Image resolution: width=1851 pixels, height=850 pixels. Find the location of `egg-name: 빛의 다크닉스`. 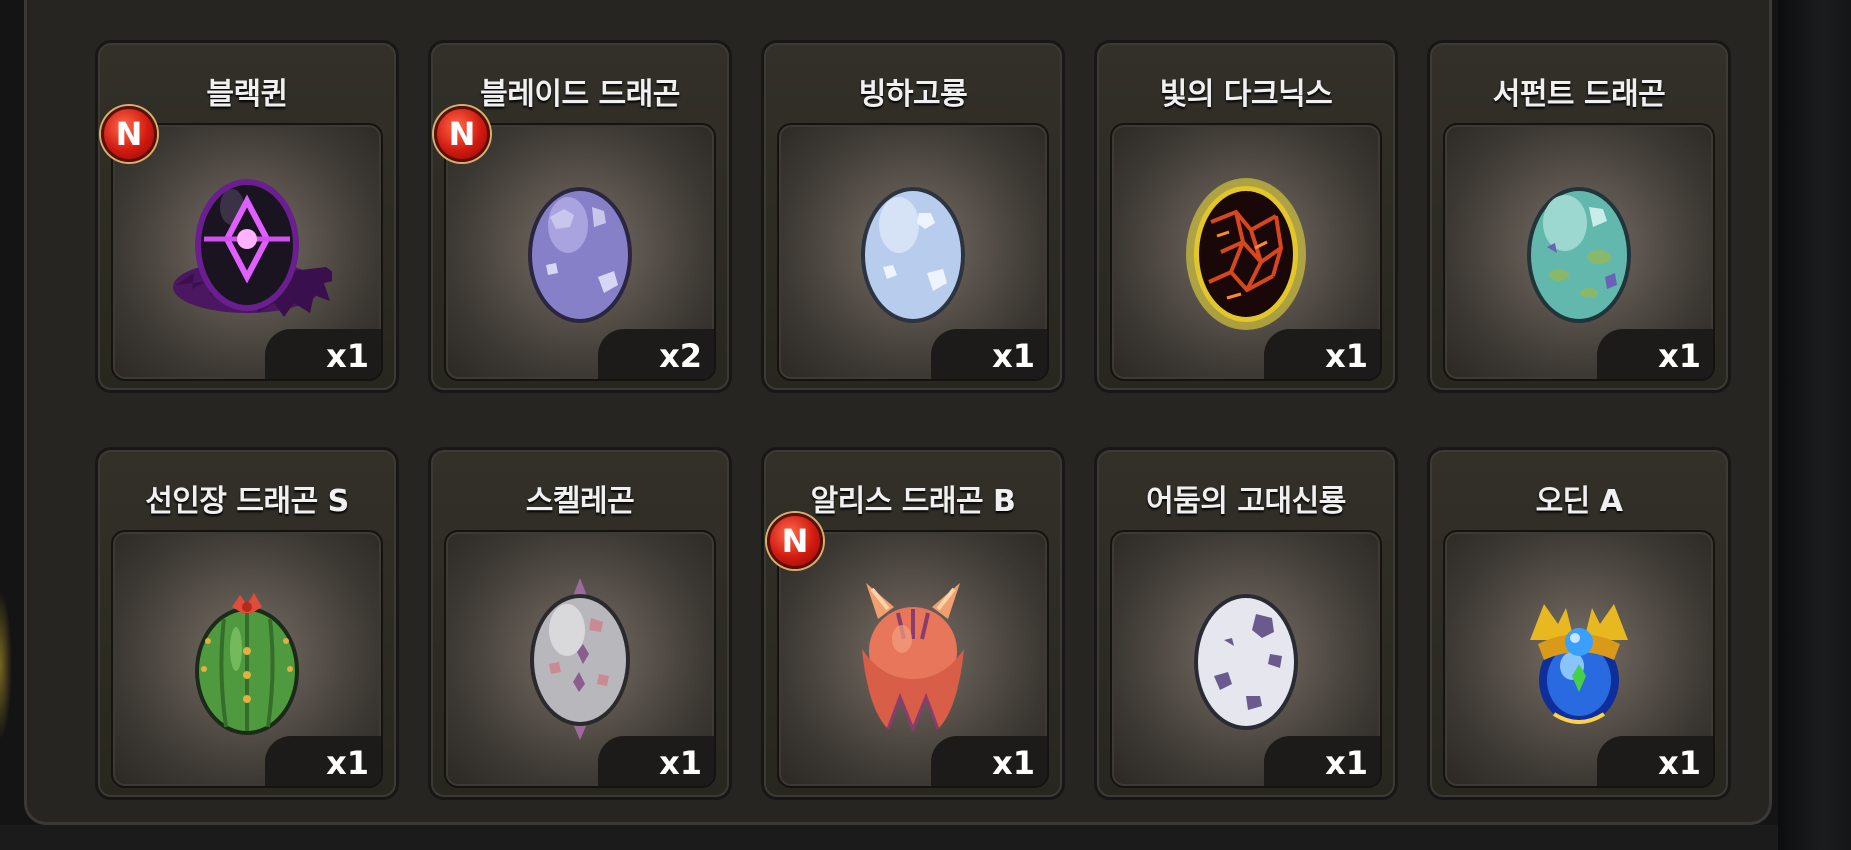

egg-name: 빛의 다크닉스 is located at coordinates (1246, 94).